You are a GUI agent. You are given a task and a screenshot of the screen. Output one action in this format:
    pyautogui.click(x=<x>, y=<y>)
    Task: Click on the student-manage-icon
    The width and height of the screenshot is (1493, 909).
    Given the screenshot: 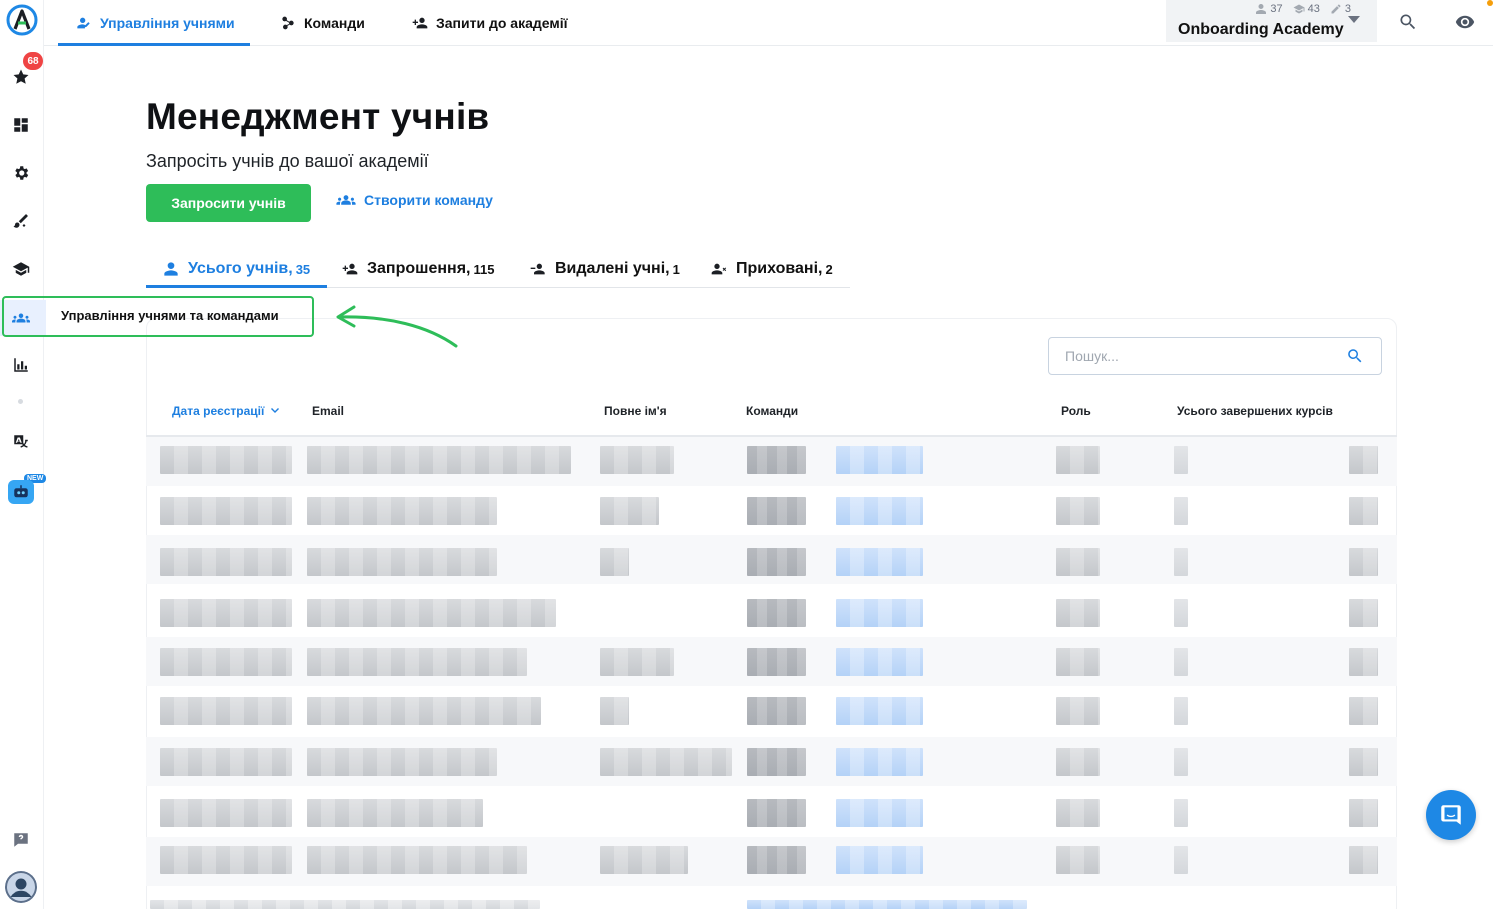 What is the action you would take?
    pyautogui.click(x=83, y=23)
    